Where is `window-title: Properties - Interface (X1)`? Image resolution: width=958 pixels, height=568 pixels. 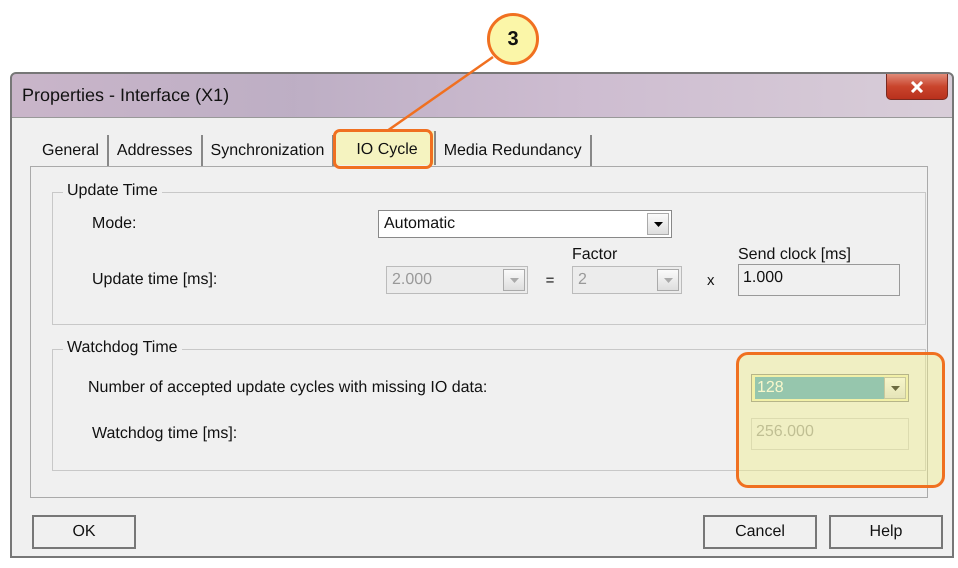
window-title: Properties - Interface (X1) is located at coordinates (126, 95).